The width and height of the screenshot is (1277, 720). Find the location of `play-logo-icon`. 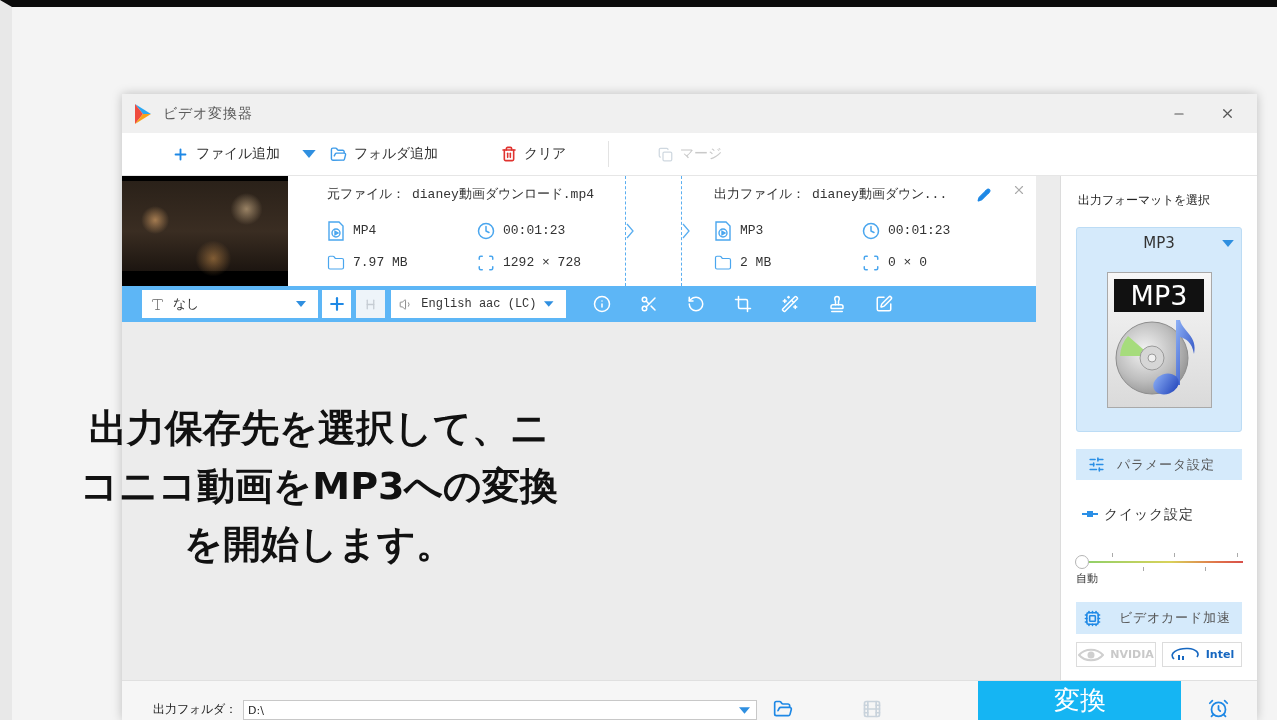

play-logo-icon is located at coordinates (143, 113).